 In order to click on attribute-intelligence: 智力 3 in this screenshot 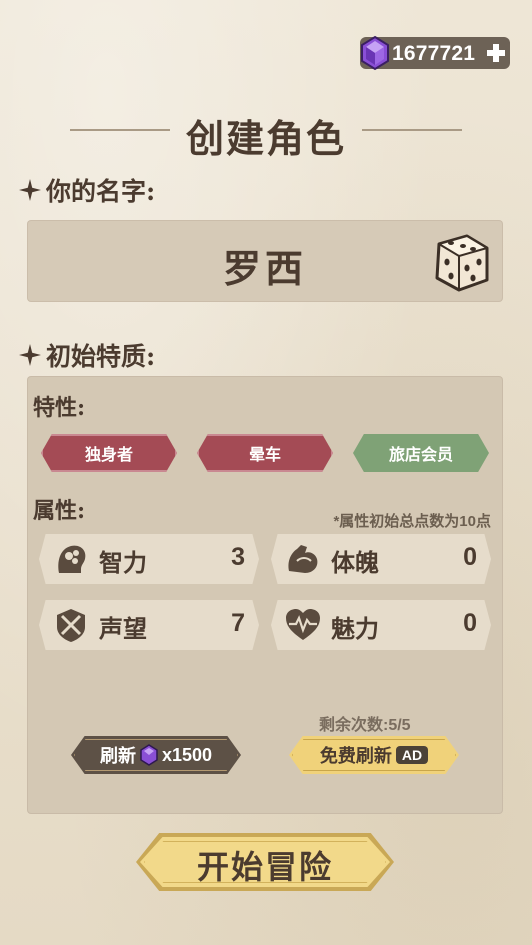, I will do `click(149, 559)`.